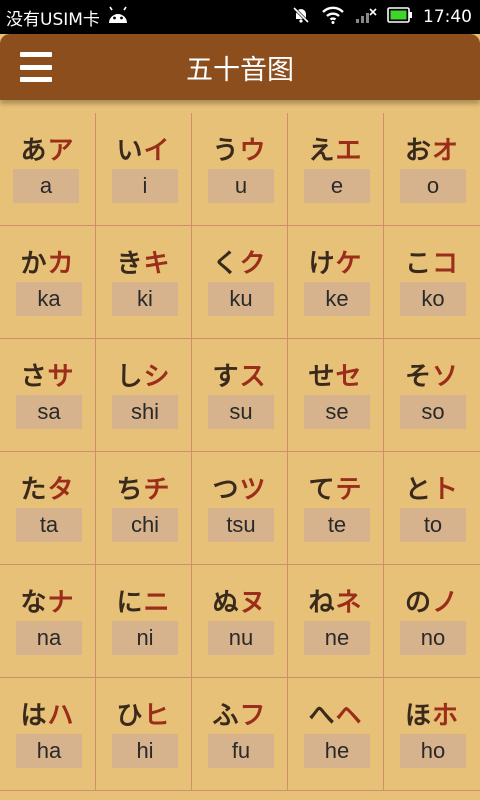 This screenshot has height=800, width=480. I want to click on kana-pair: うウ, so click(239, 151).